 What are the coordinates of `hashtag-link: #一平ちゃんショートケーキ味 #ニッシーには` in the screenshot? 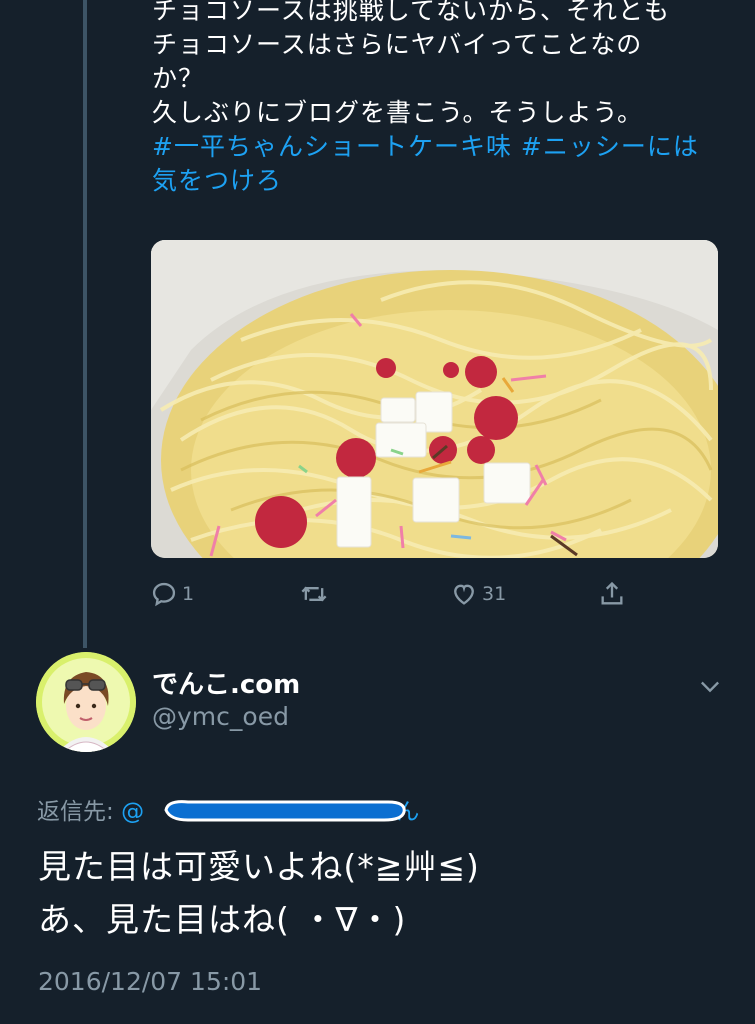 It's located at (439, 147).